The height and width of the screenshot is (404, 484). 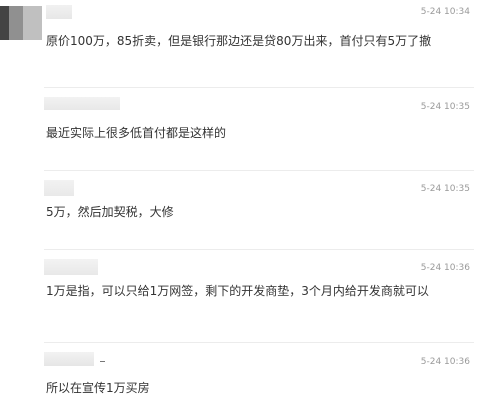 I want to click on comment-text: 最近实际上很多低首付都是这样的, so click(x=136, y=133).